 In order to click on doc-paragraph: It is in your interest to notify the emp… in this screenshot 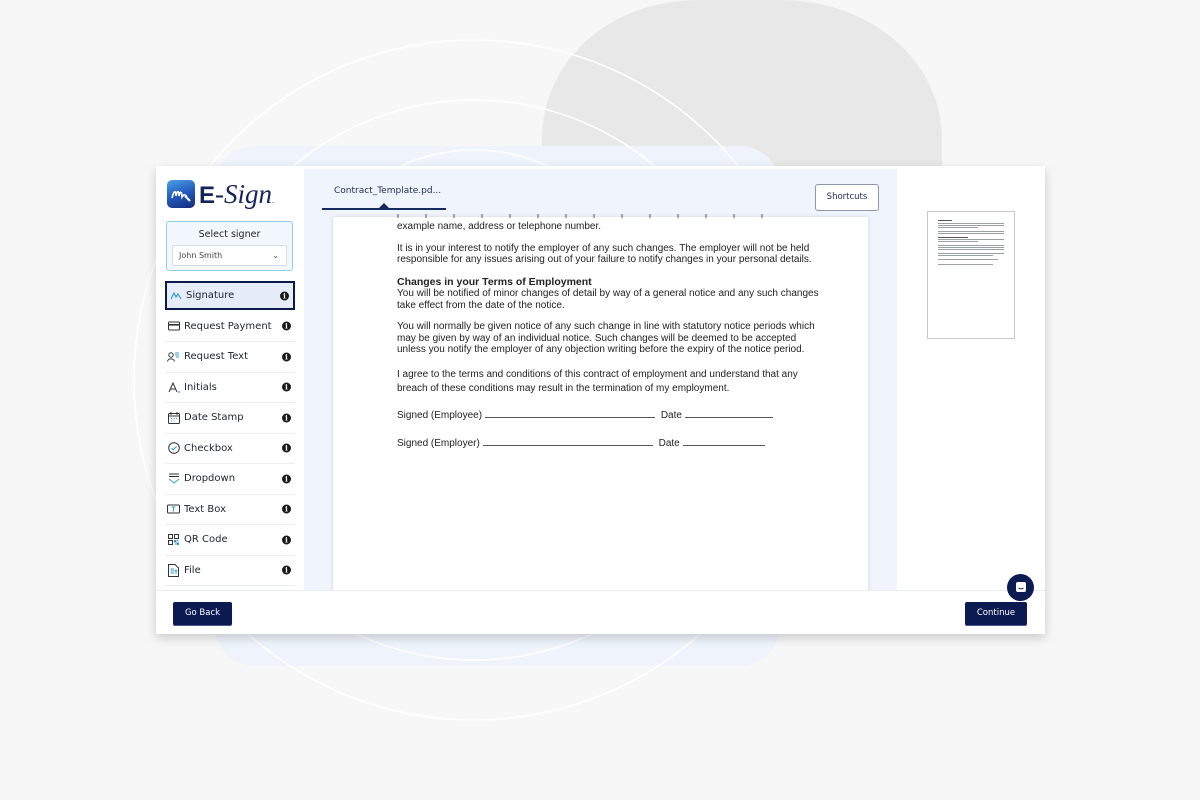, I will do `click(604, 254)`.